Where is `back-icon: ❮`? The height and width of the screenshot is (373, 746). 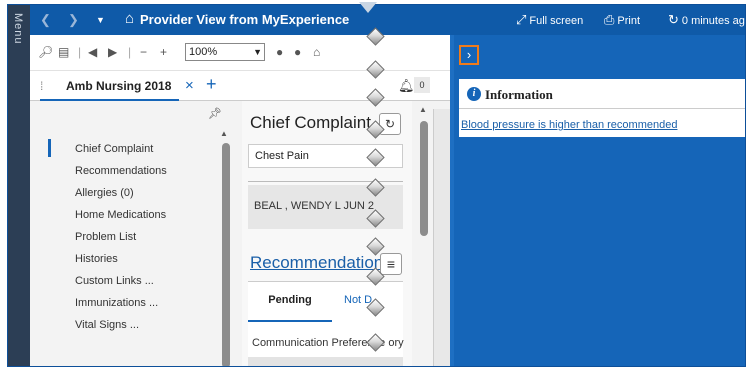 back-icon: ❮ is located at coordinates (45, 20).